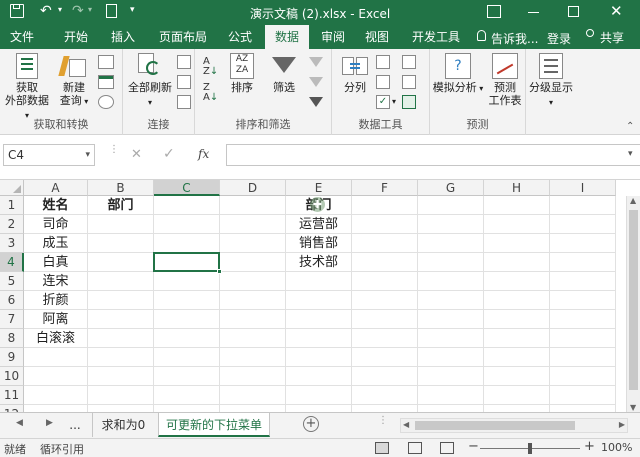  I want to click on row-header-8: 8, so click(12, 338).